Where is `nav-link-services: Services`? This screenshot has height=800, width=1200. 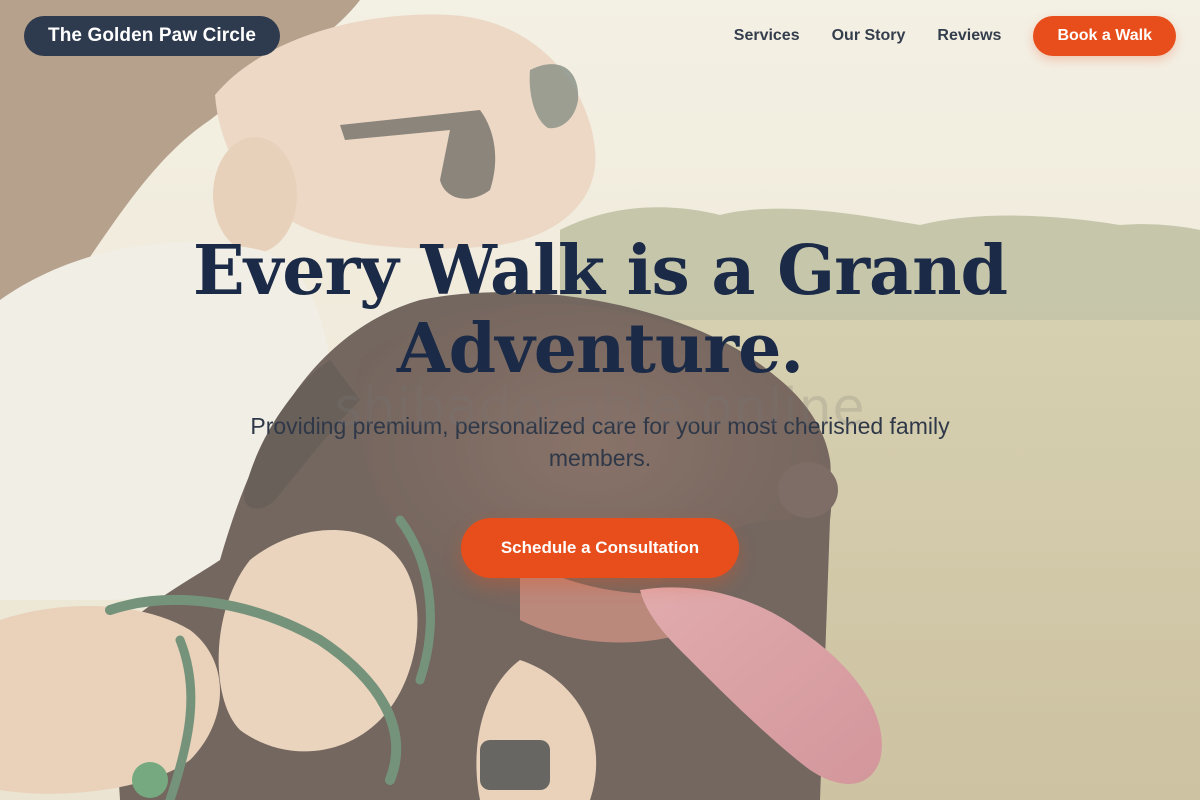
nav-link-services: Services is located at coordinates (767, 36).